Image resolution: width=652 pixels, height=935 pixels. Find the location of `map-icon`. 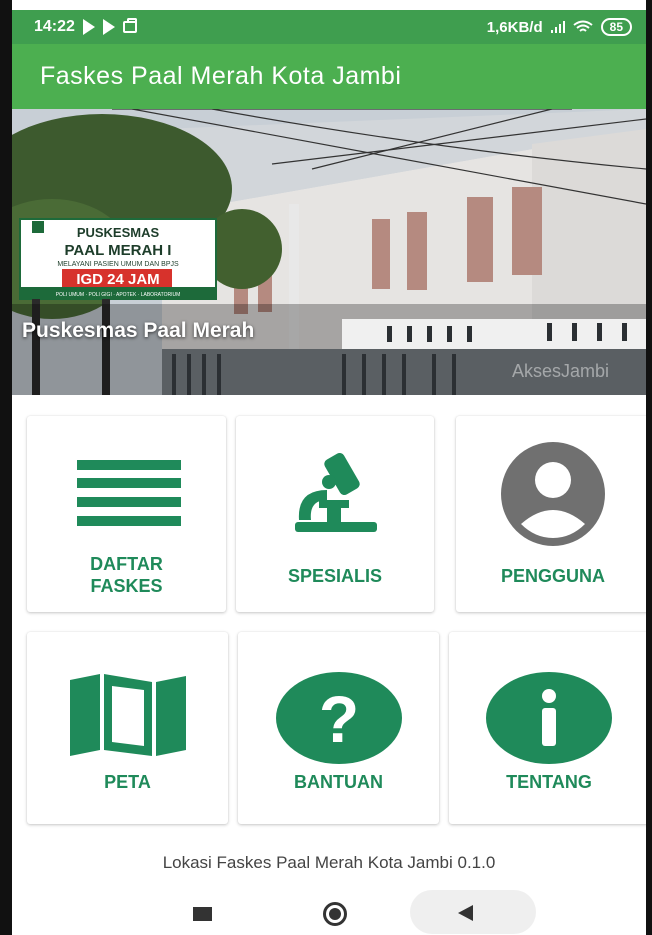

map-icon is located at coordinates (128, 715).